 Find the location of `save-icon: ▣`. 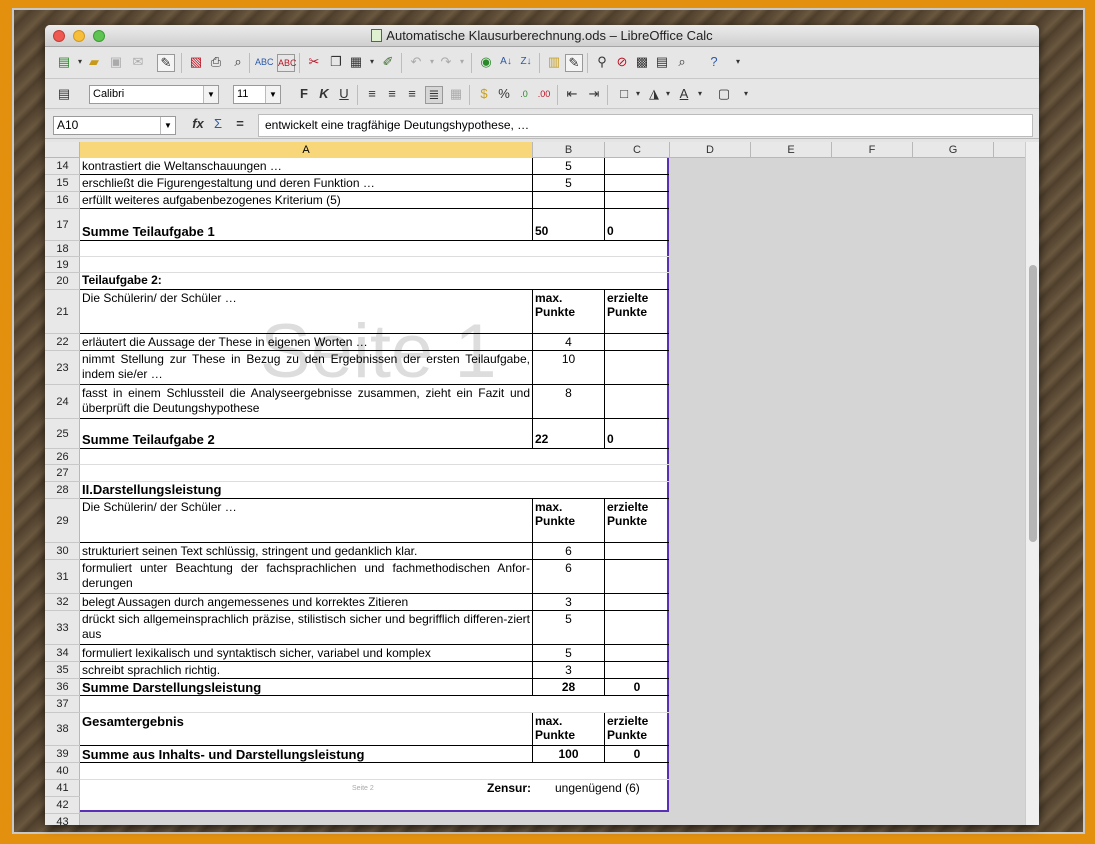

save-icon: ▣ is located at coordinates (116, 62).